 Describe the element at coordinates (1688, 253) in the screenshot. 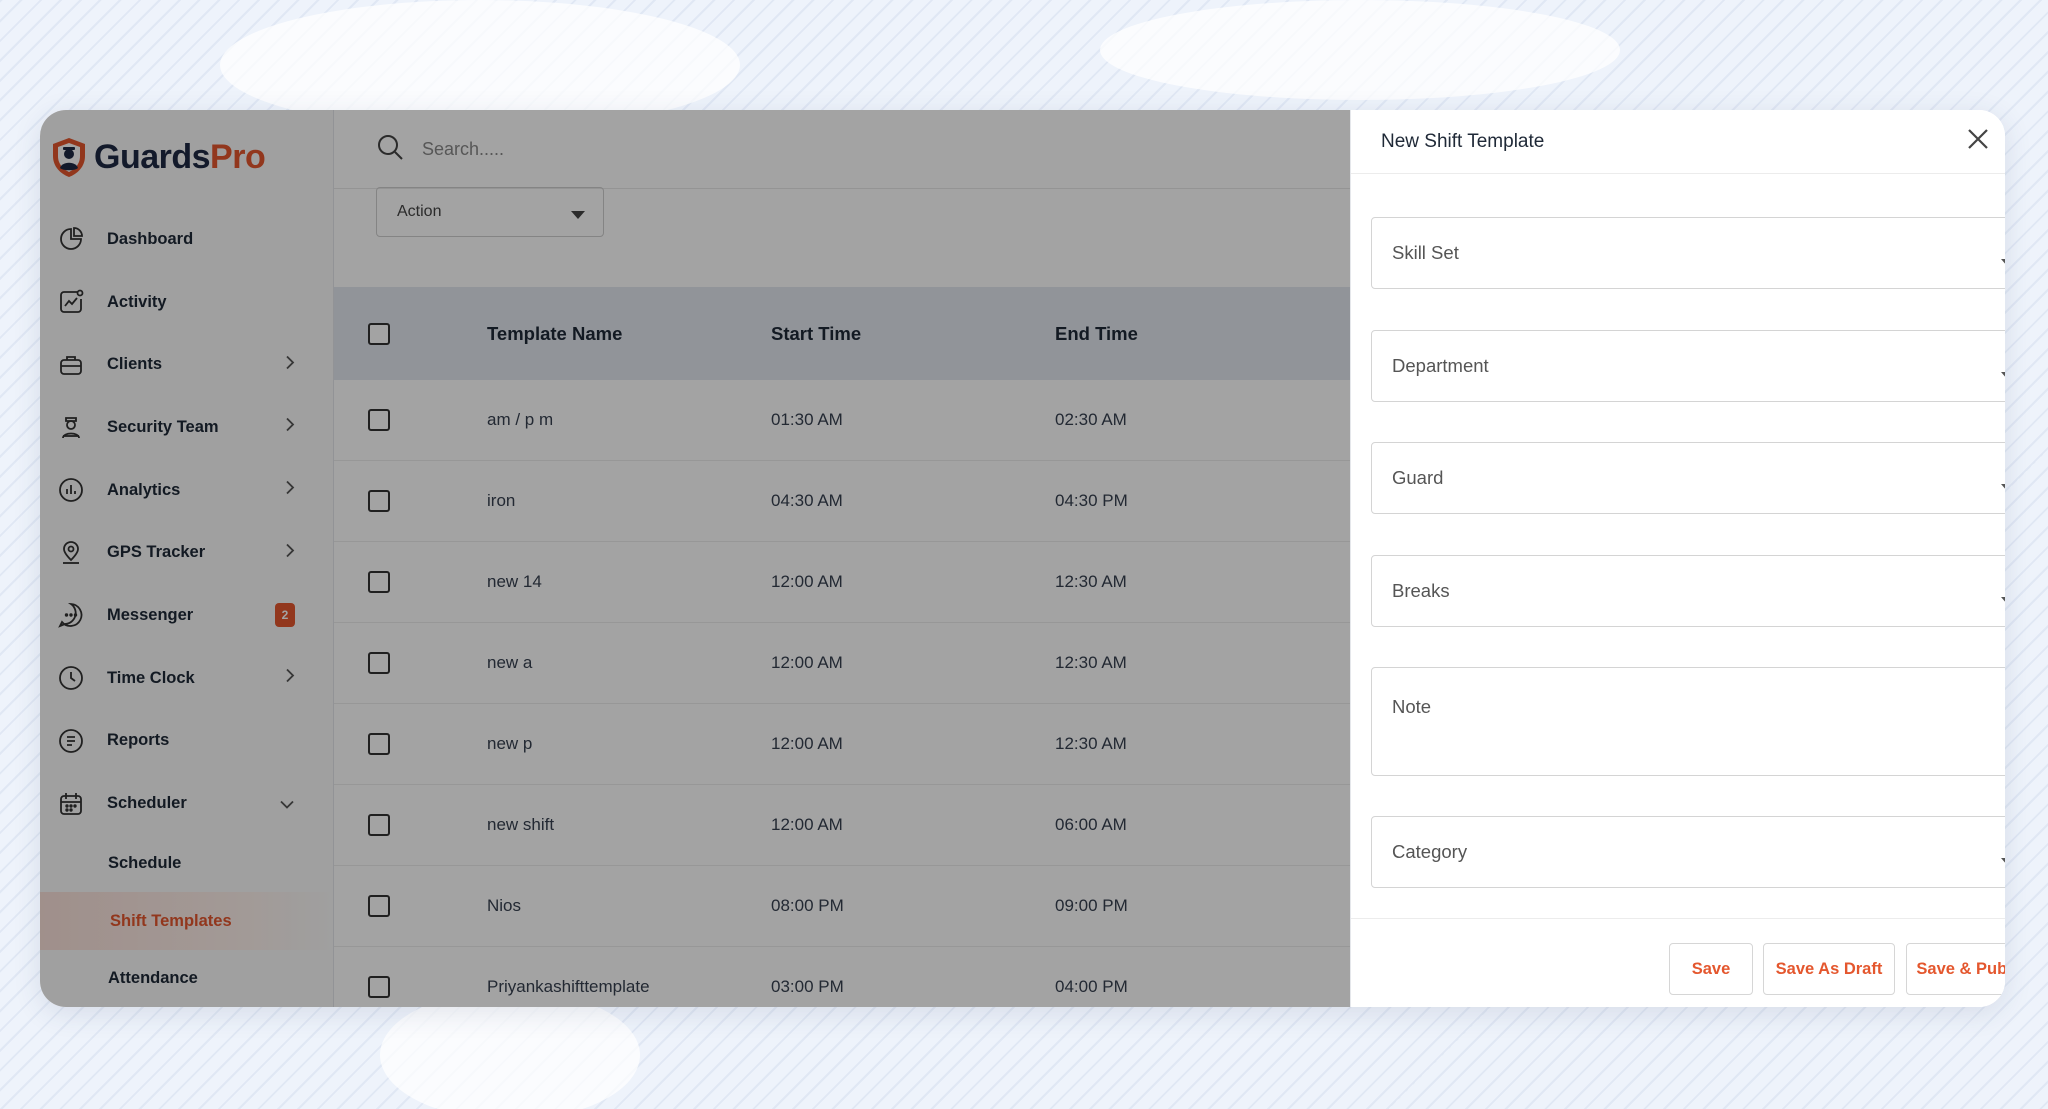

I see `skill-set-select: Skill Set` at that location.